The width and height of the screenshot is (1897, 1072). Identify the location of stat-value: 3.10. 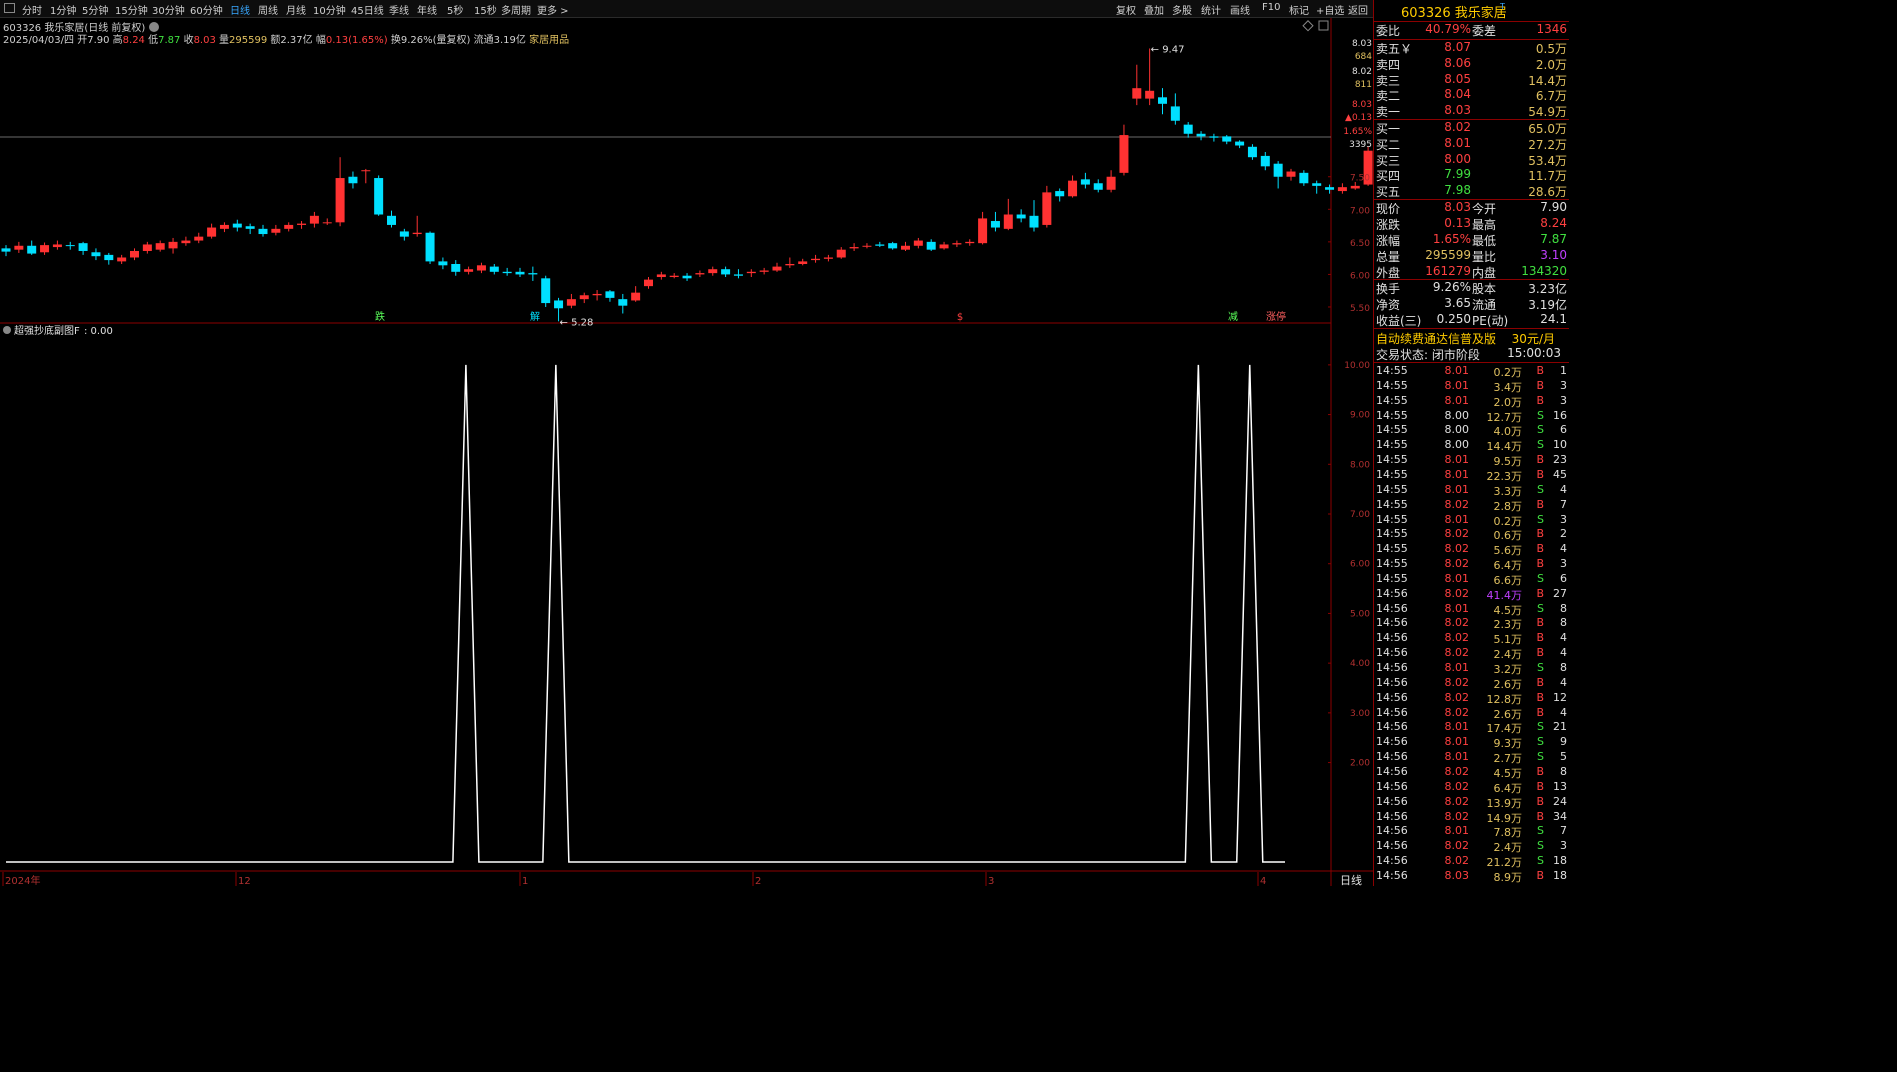
(1553, 255).